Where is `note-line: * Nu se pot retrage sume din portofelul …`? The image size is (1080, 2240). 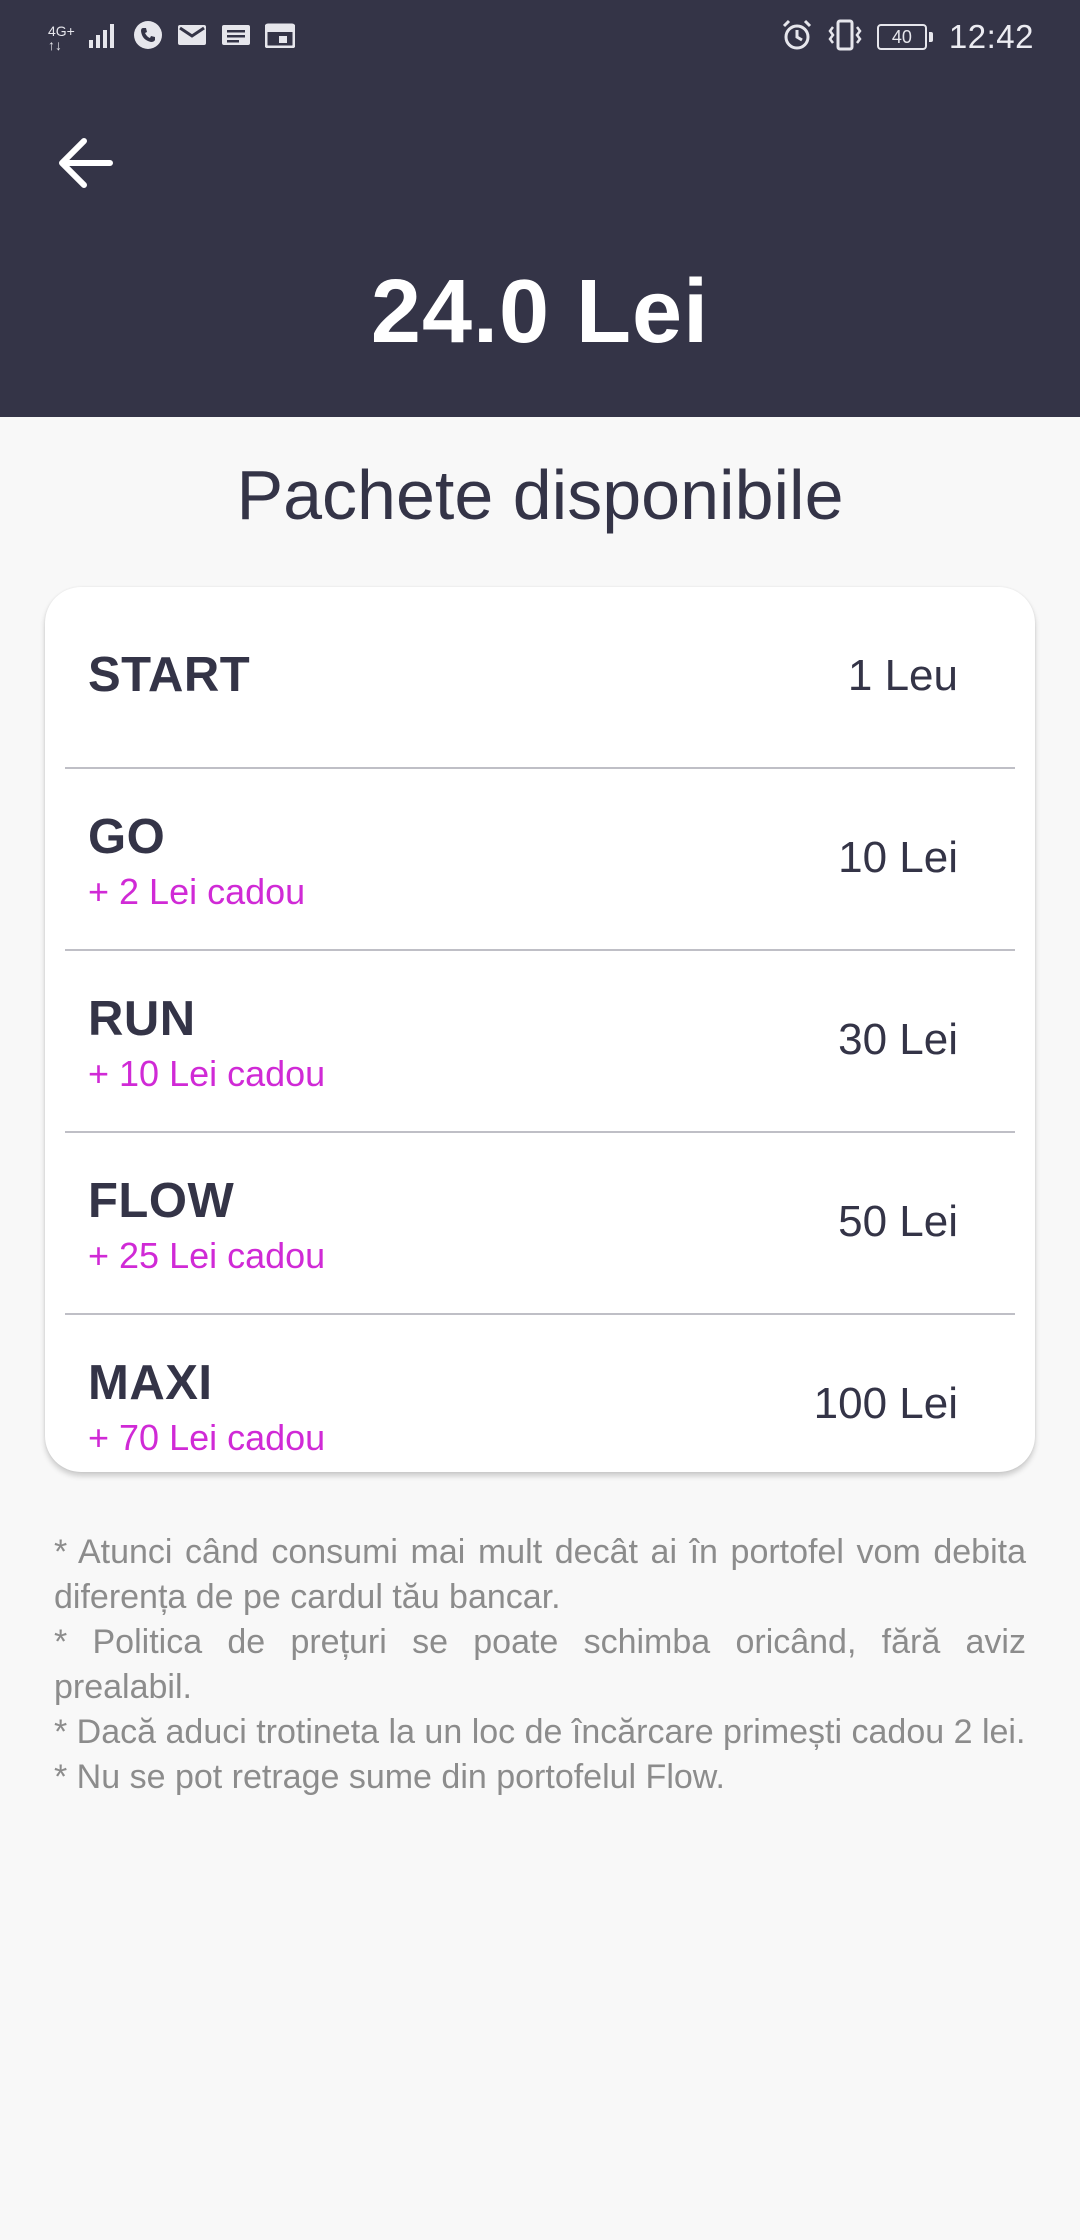 note-line: * Nu se pot retrage sume din portofelul … is located at coordinates (389, 1777).